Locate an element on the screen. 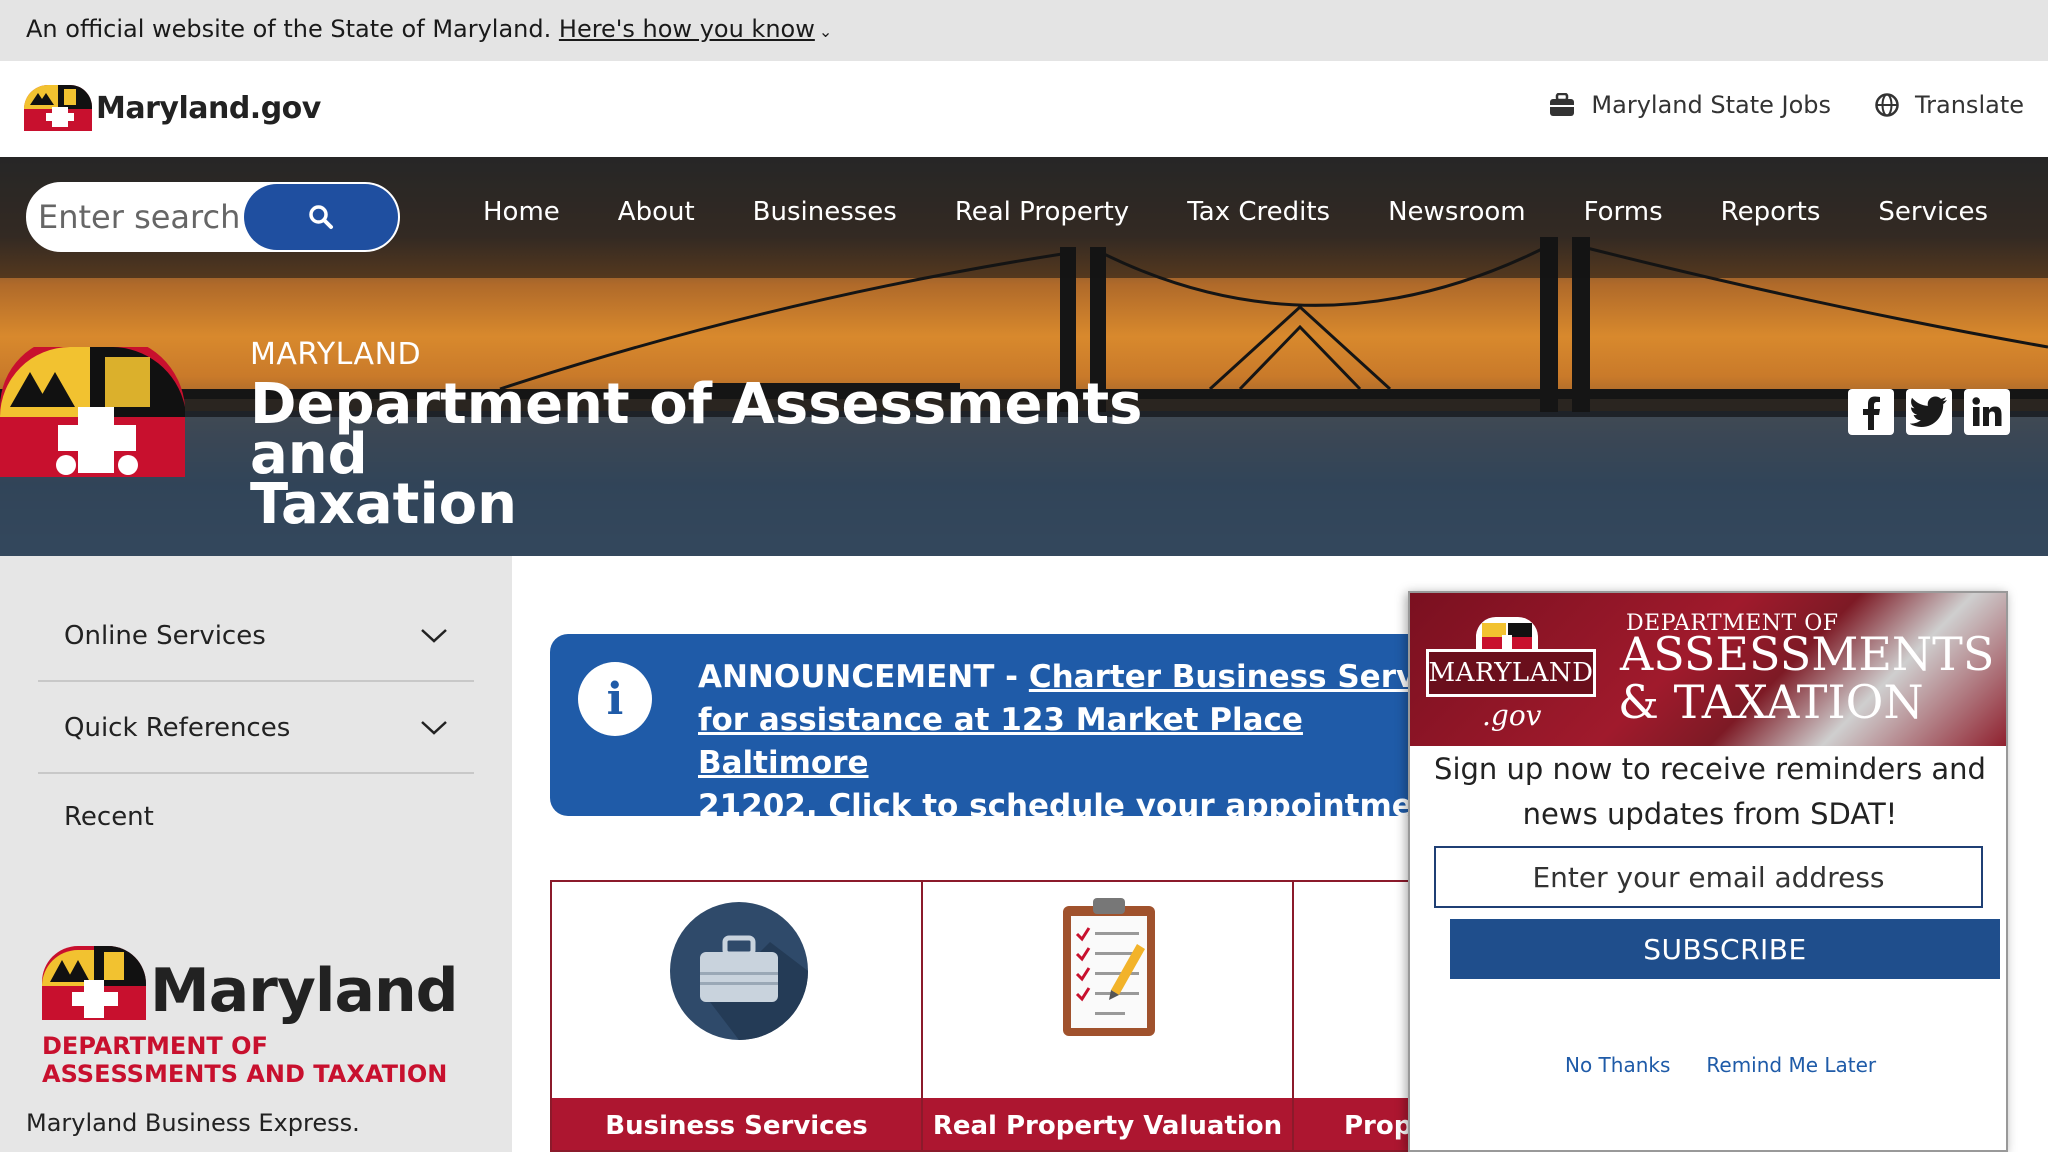 Image resolution: width=2048 pixels, height=1152 pixels. nav-newsroom: Newsroom is located at coordinates (1457, 212).